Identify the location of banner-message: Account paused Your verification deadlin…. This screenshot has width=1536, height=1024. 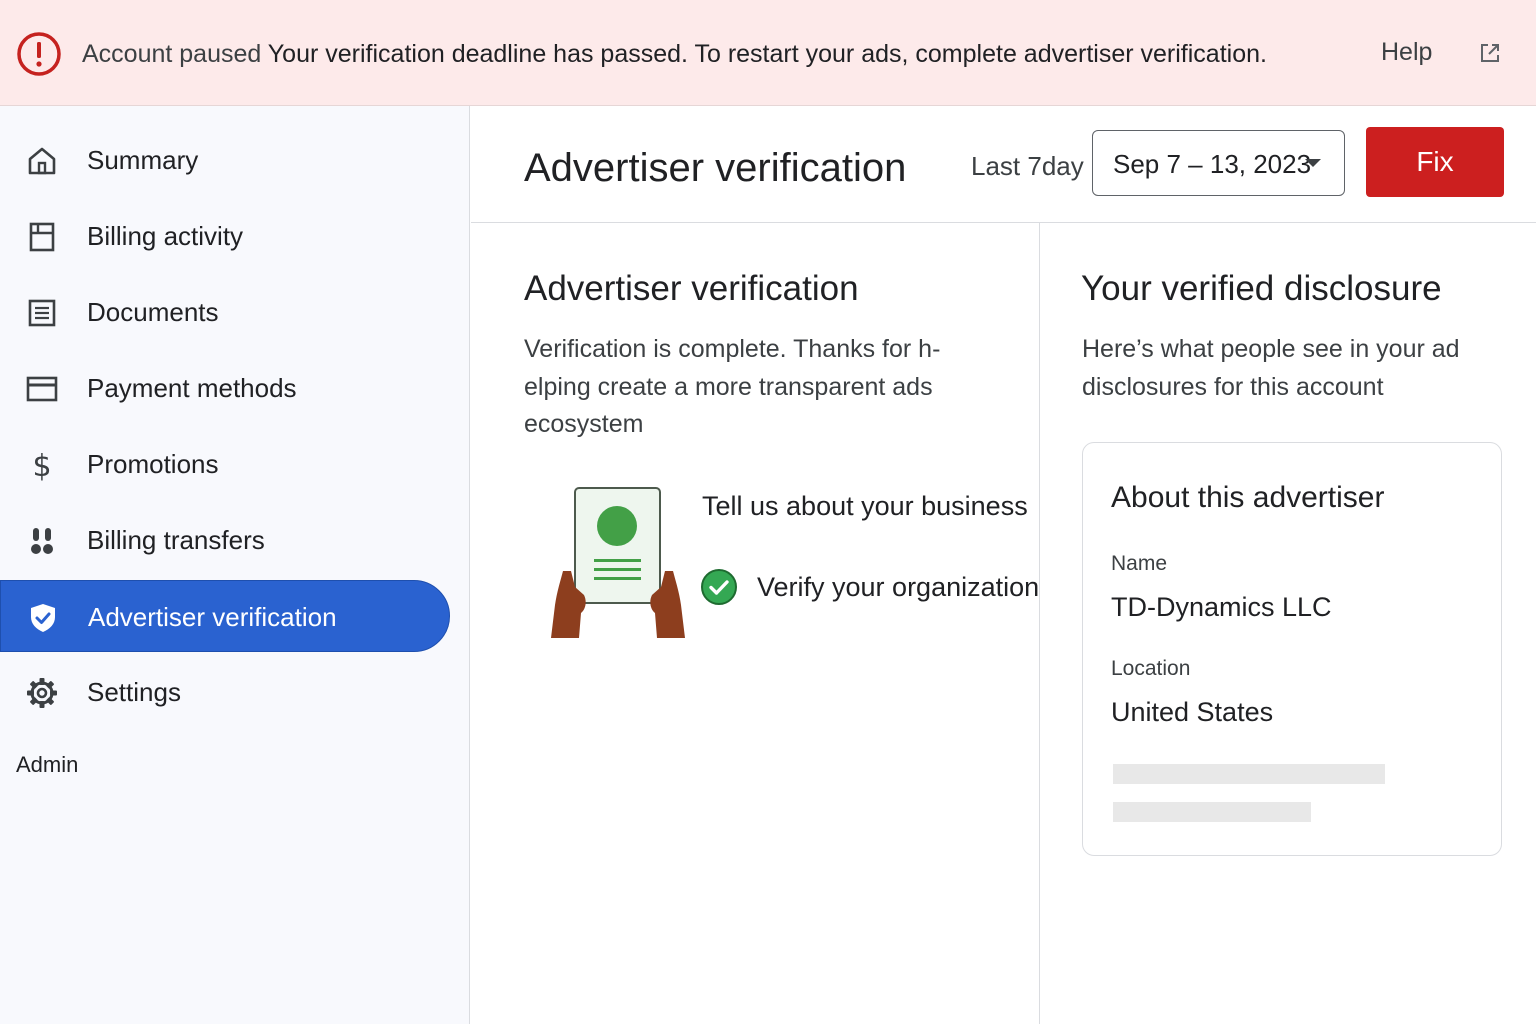
(674, 54).